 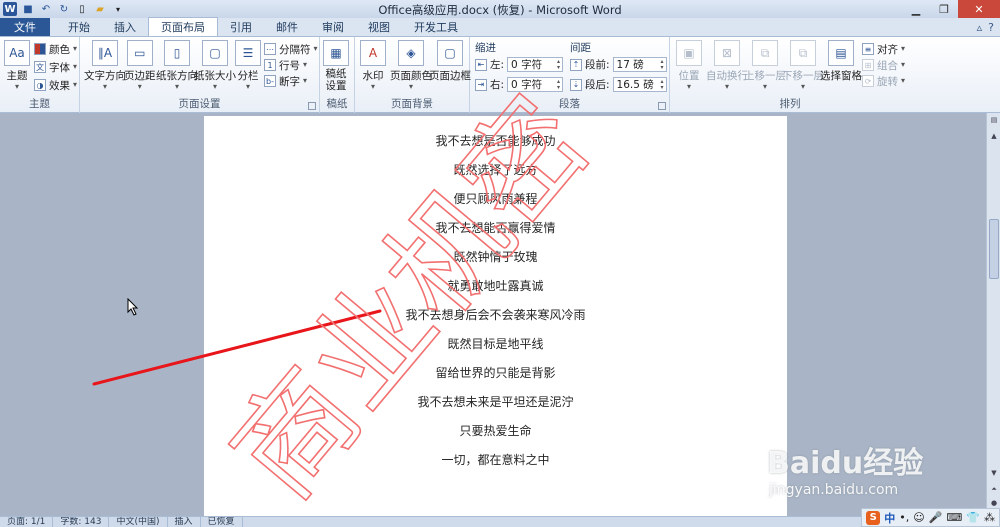 I want to click on spacing-before-input: 17 磅 ▴ ▾, so click(x=639, y=64).